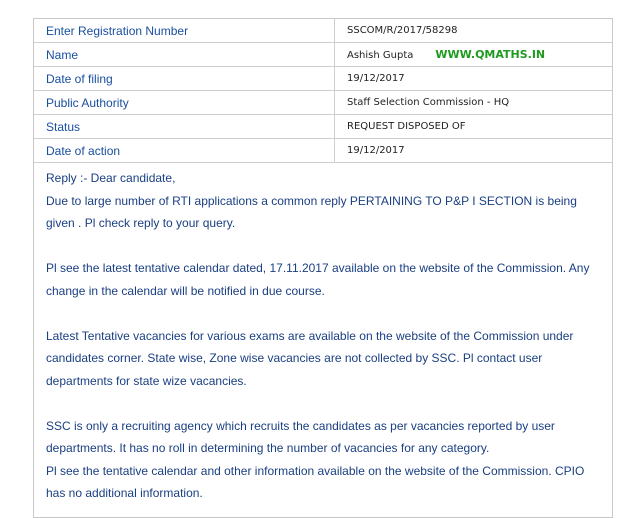 The width and height of the screenshot is (640, 518). Describe the element at coordinates (473, 78) in the screenshot. I see `date-of-filing-value: 19/12/2017` at that location.